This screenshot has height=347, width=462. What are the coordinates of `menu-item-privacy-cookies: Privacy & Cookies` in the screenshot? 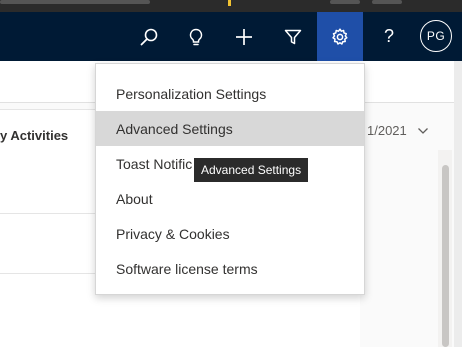 It's located at (230, 233).